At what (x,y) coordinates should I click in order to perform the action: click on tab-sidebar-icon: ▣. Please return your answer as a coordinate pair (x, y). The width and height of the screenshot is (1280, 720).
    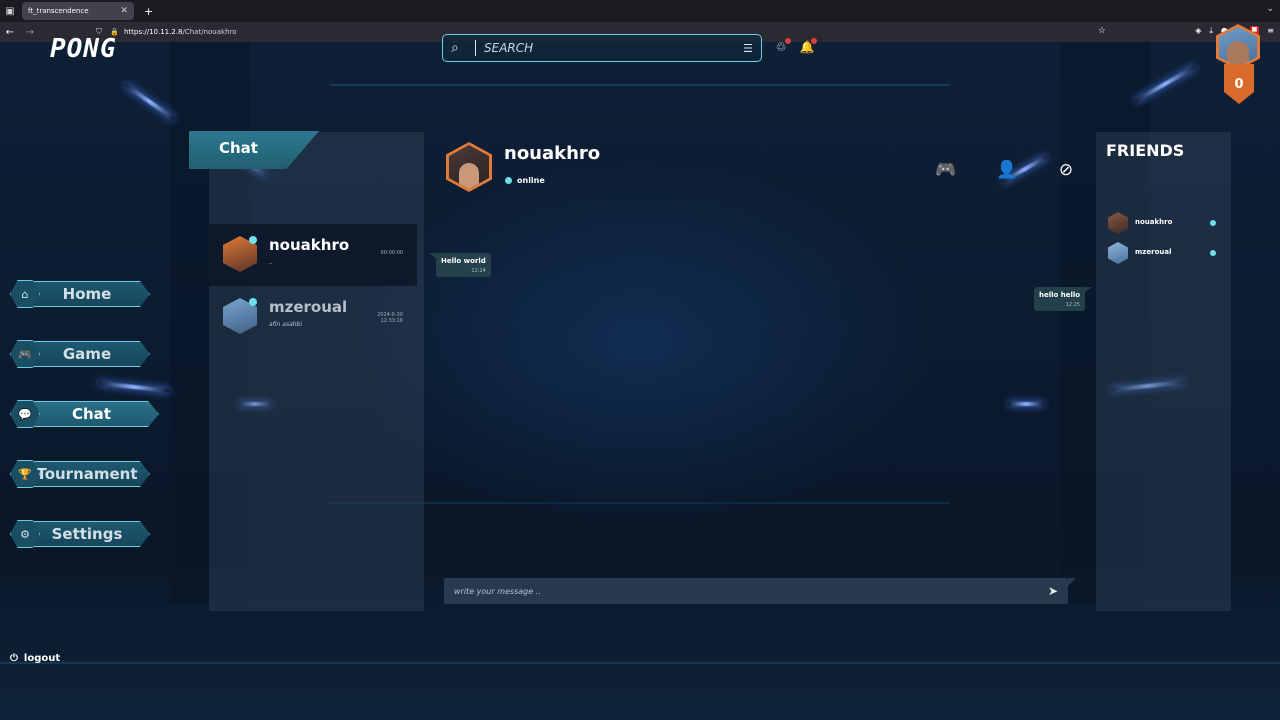
    Looking at the image, I should click on (10, 11).